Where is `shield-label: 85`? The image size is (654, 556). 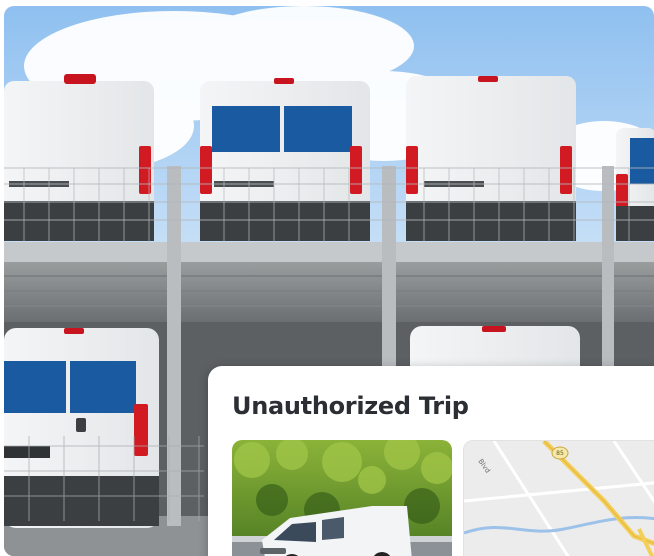 shield-label: 85 is located at coordinates (560, 453).